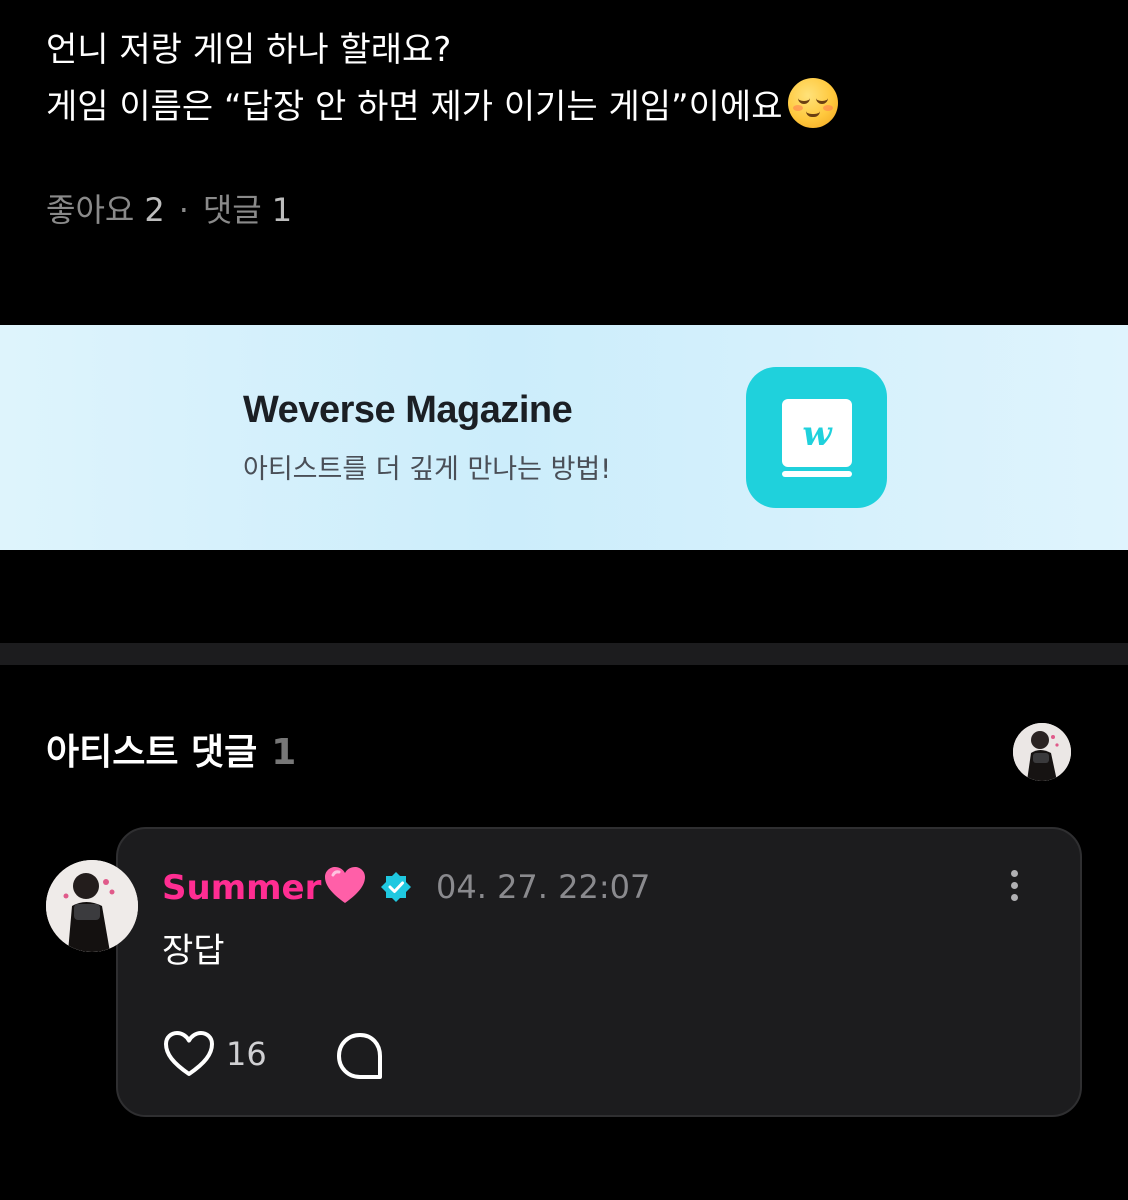 The image size is (1128, 1200). Describe the element at coordinates (249, 50) in the screenshot. I see `post-line-1: 언니 저랑 게임 하나 할래요?` at that location.